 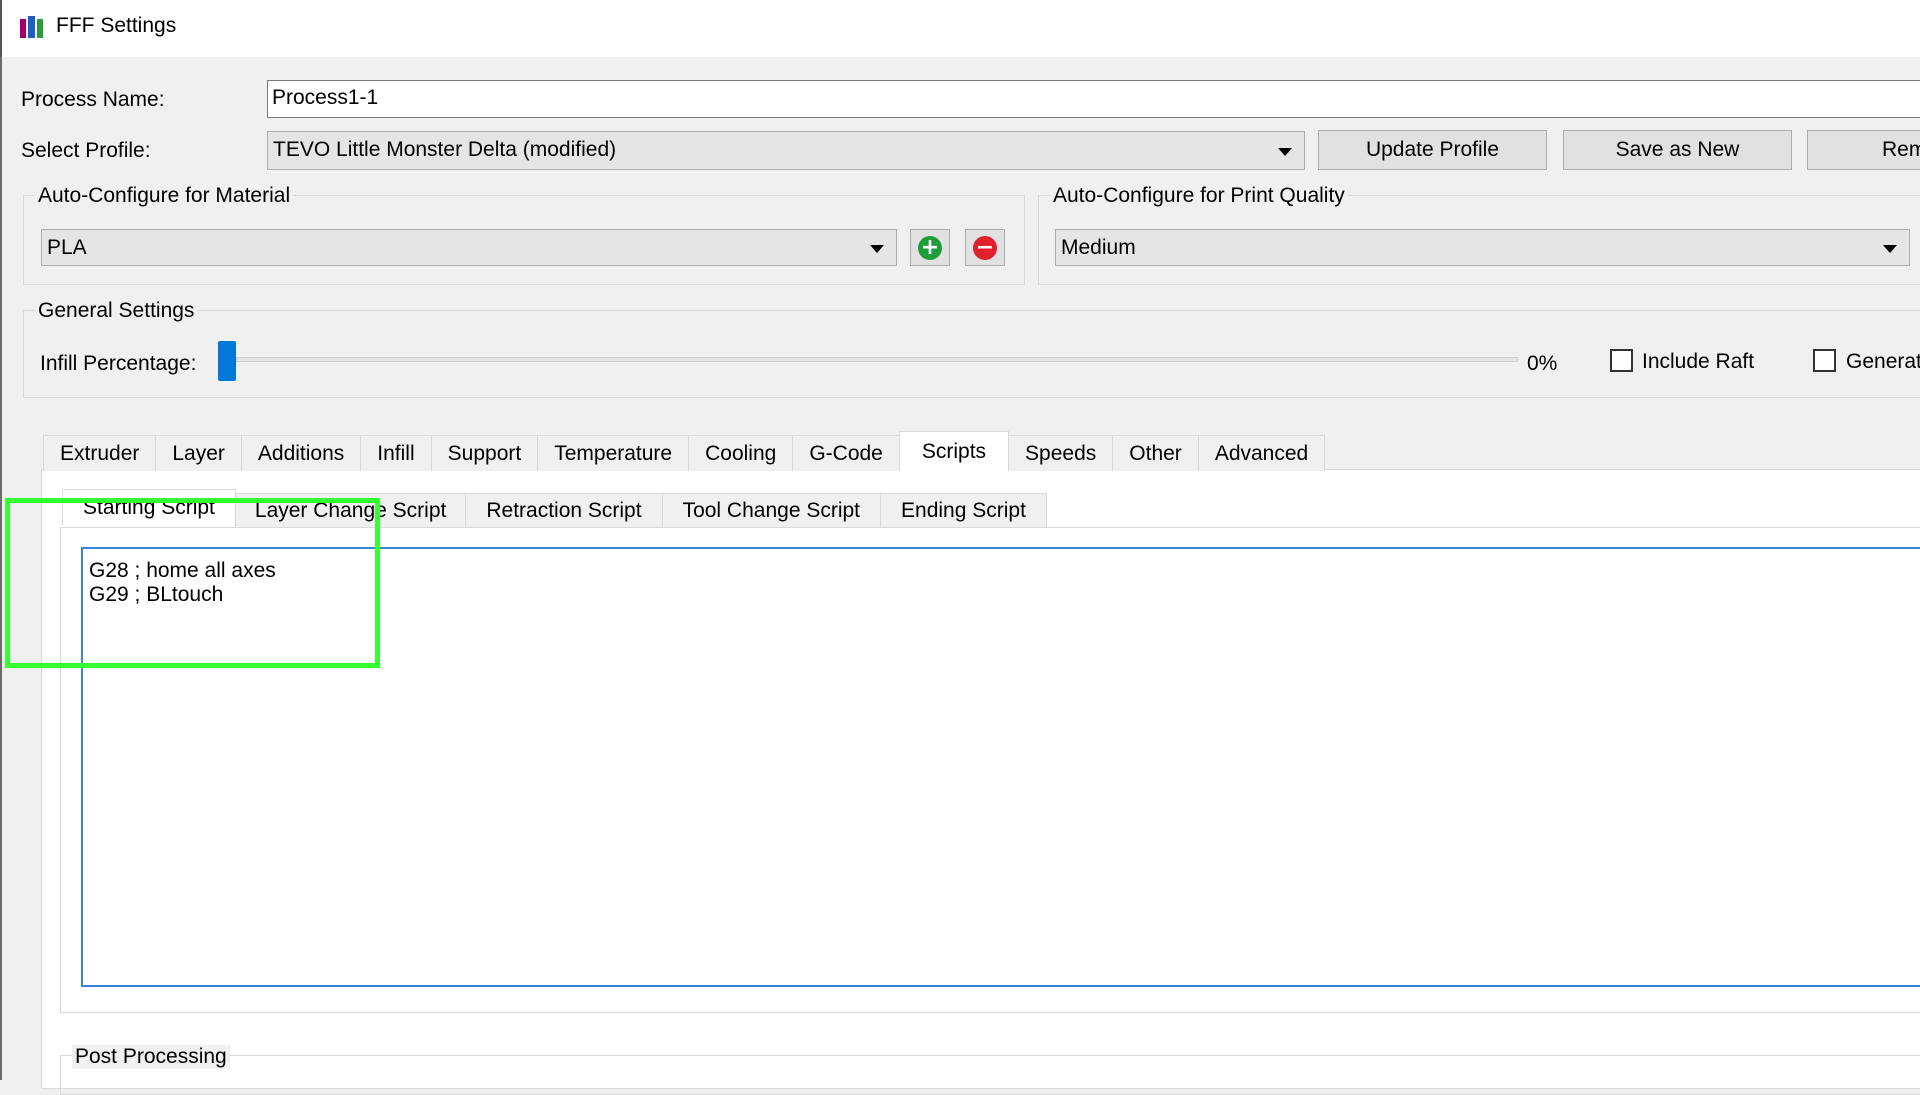 I want to click on tab-support: Support, so click(x=484, y=453).